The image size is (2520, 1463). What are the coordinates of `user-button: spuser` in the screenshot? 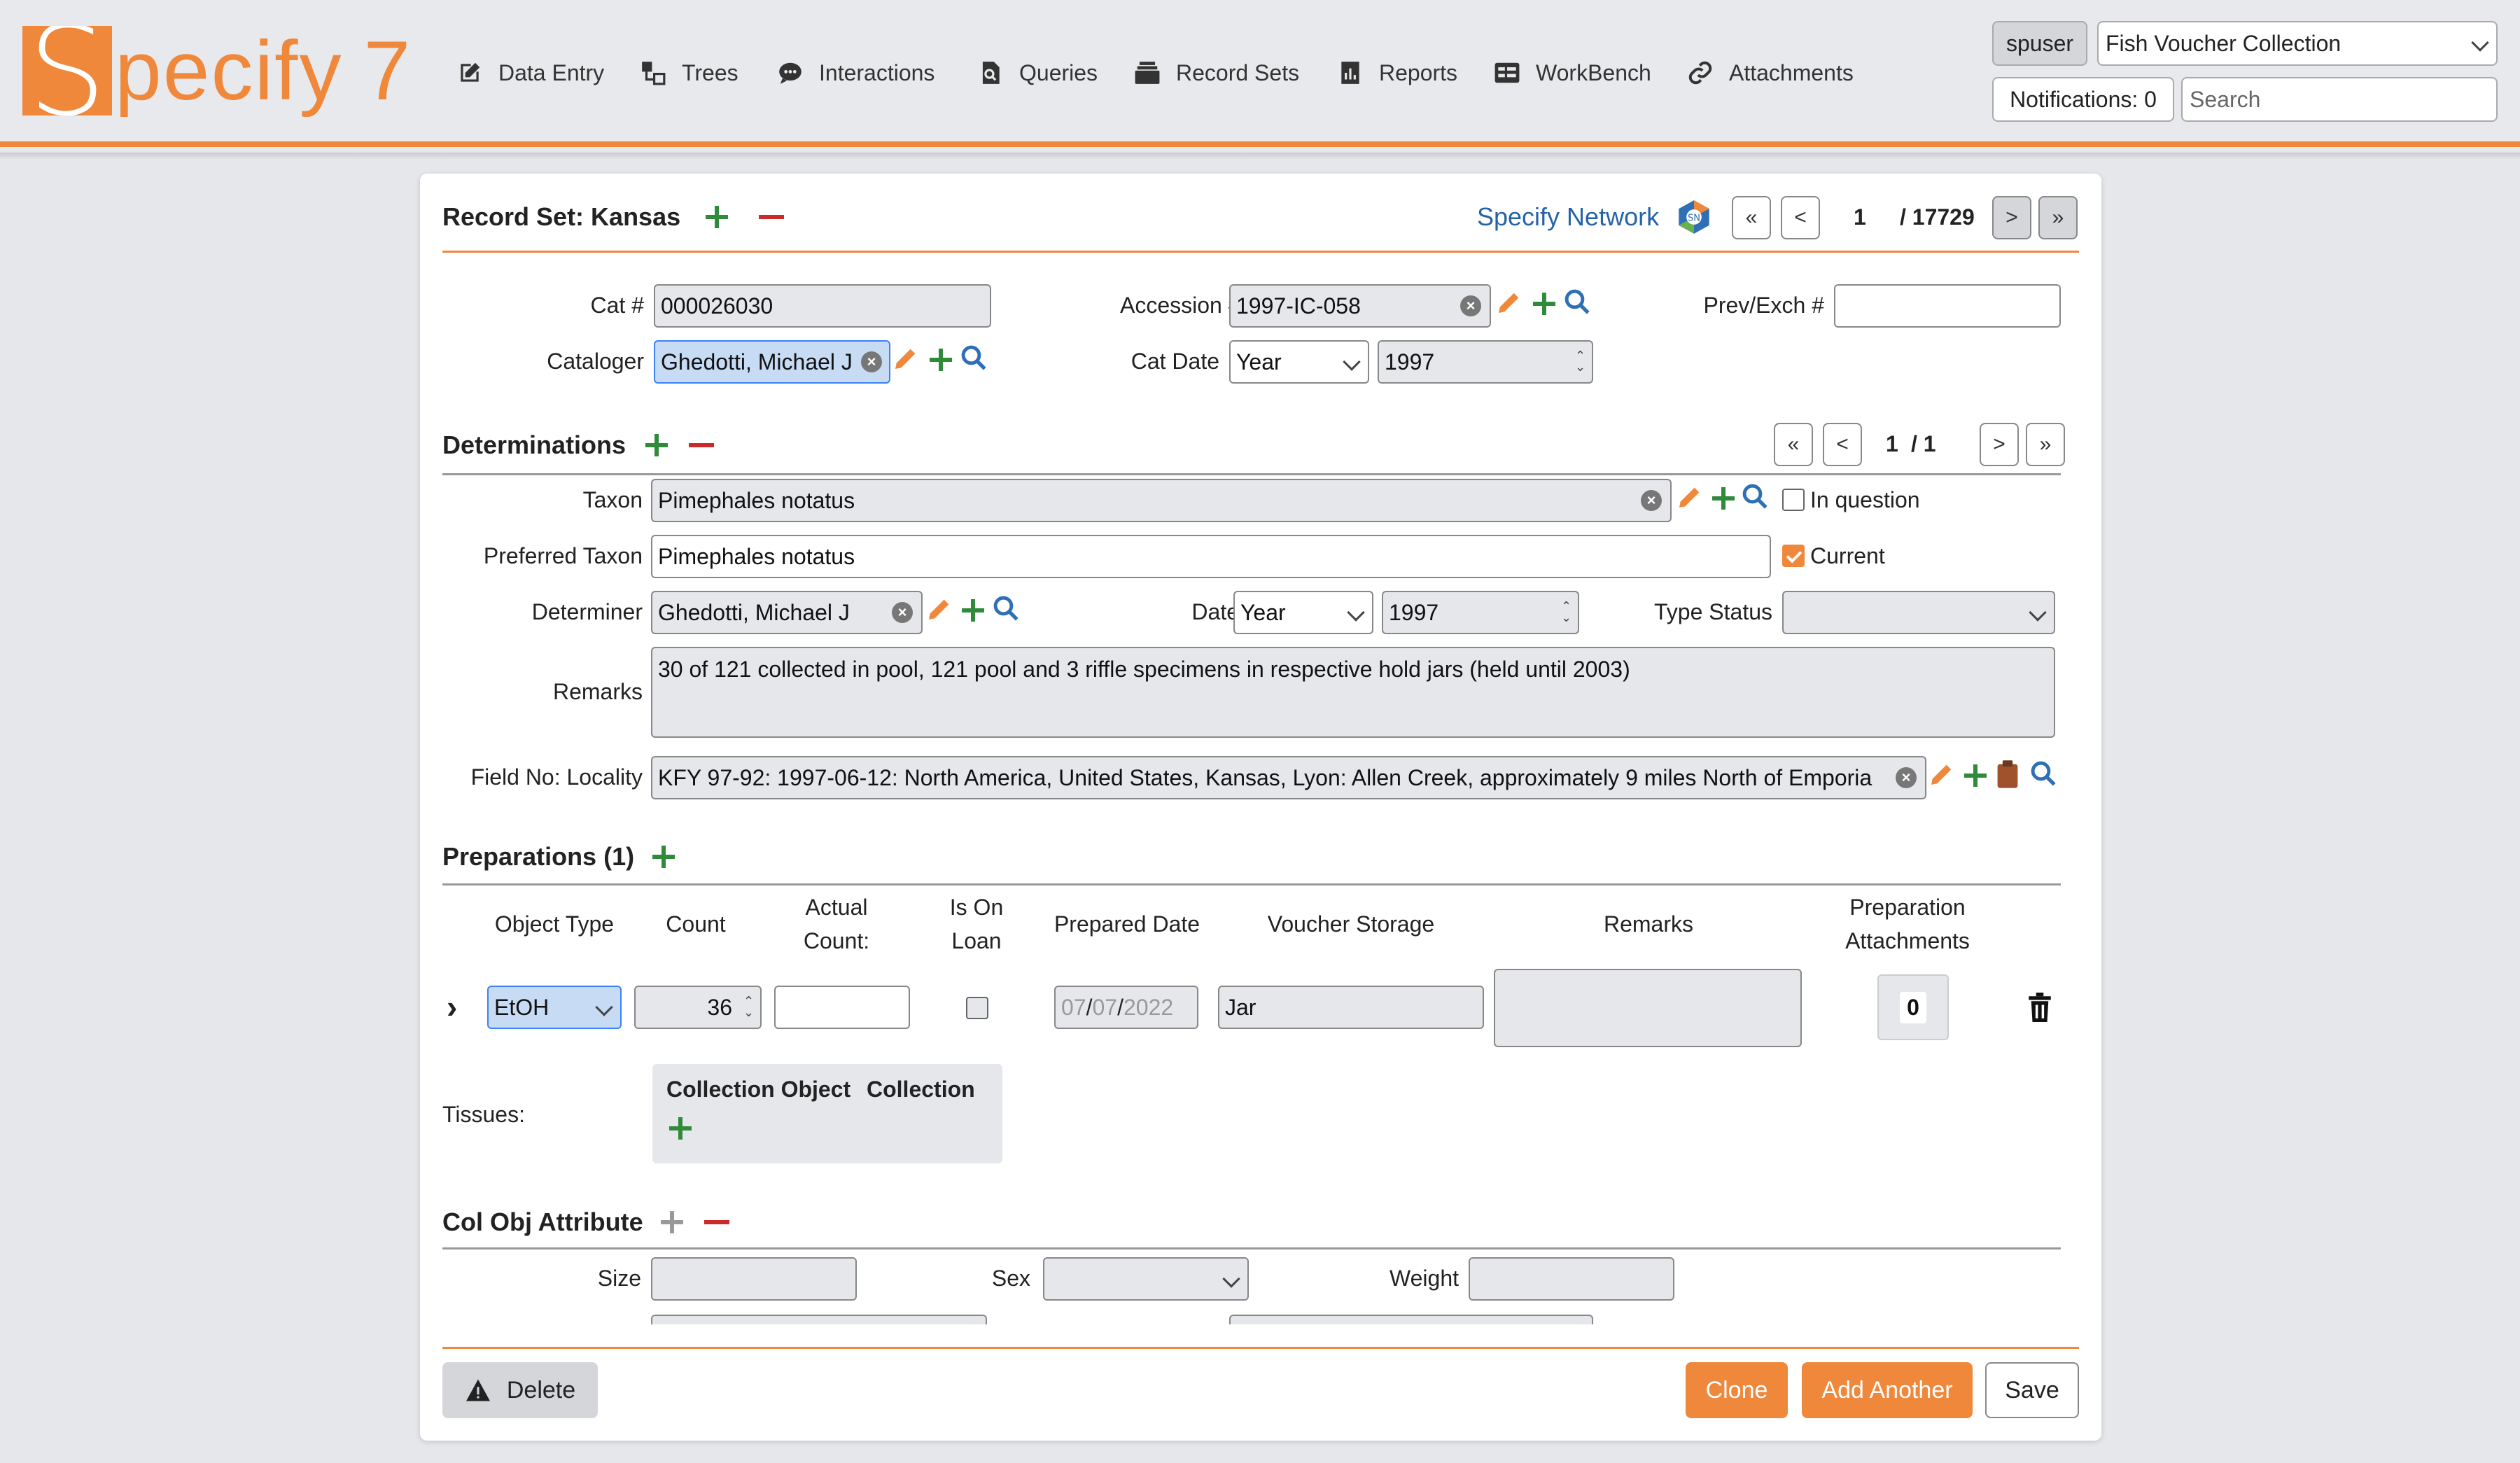 It's located at (2039, 43).